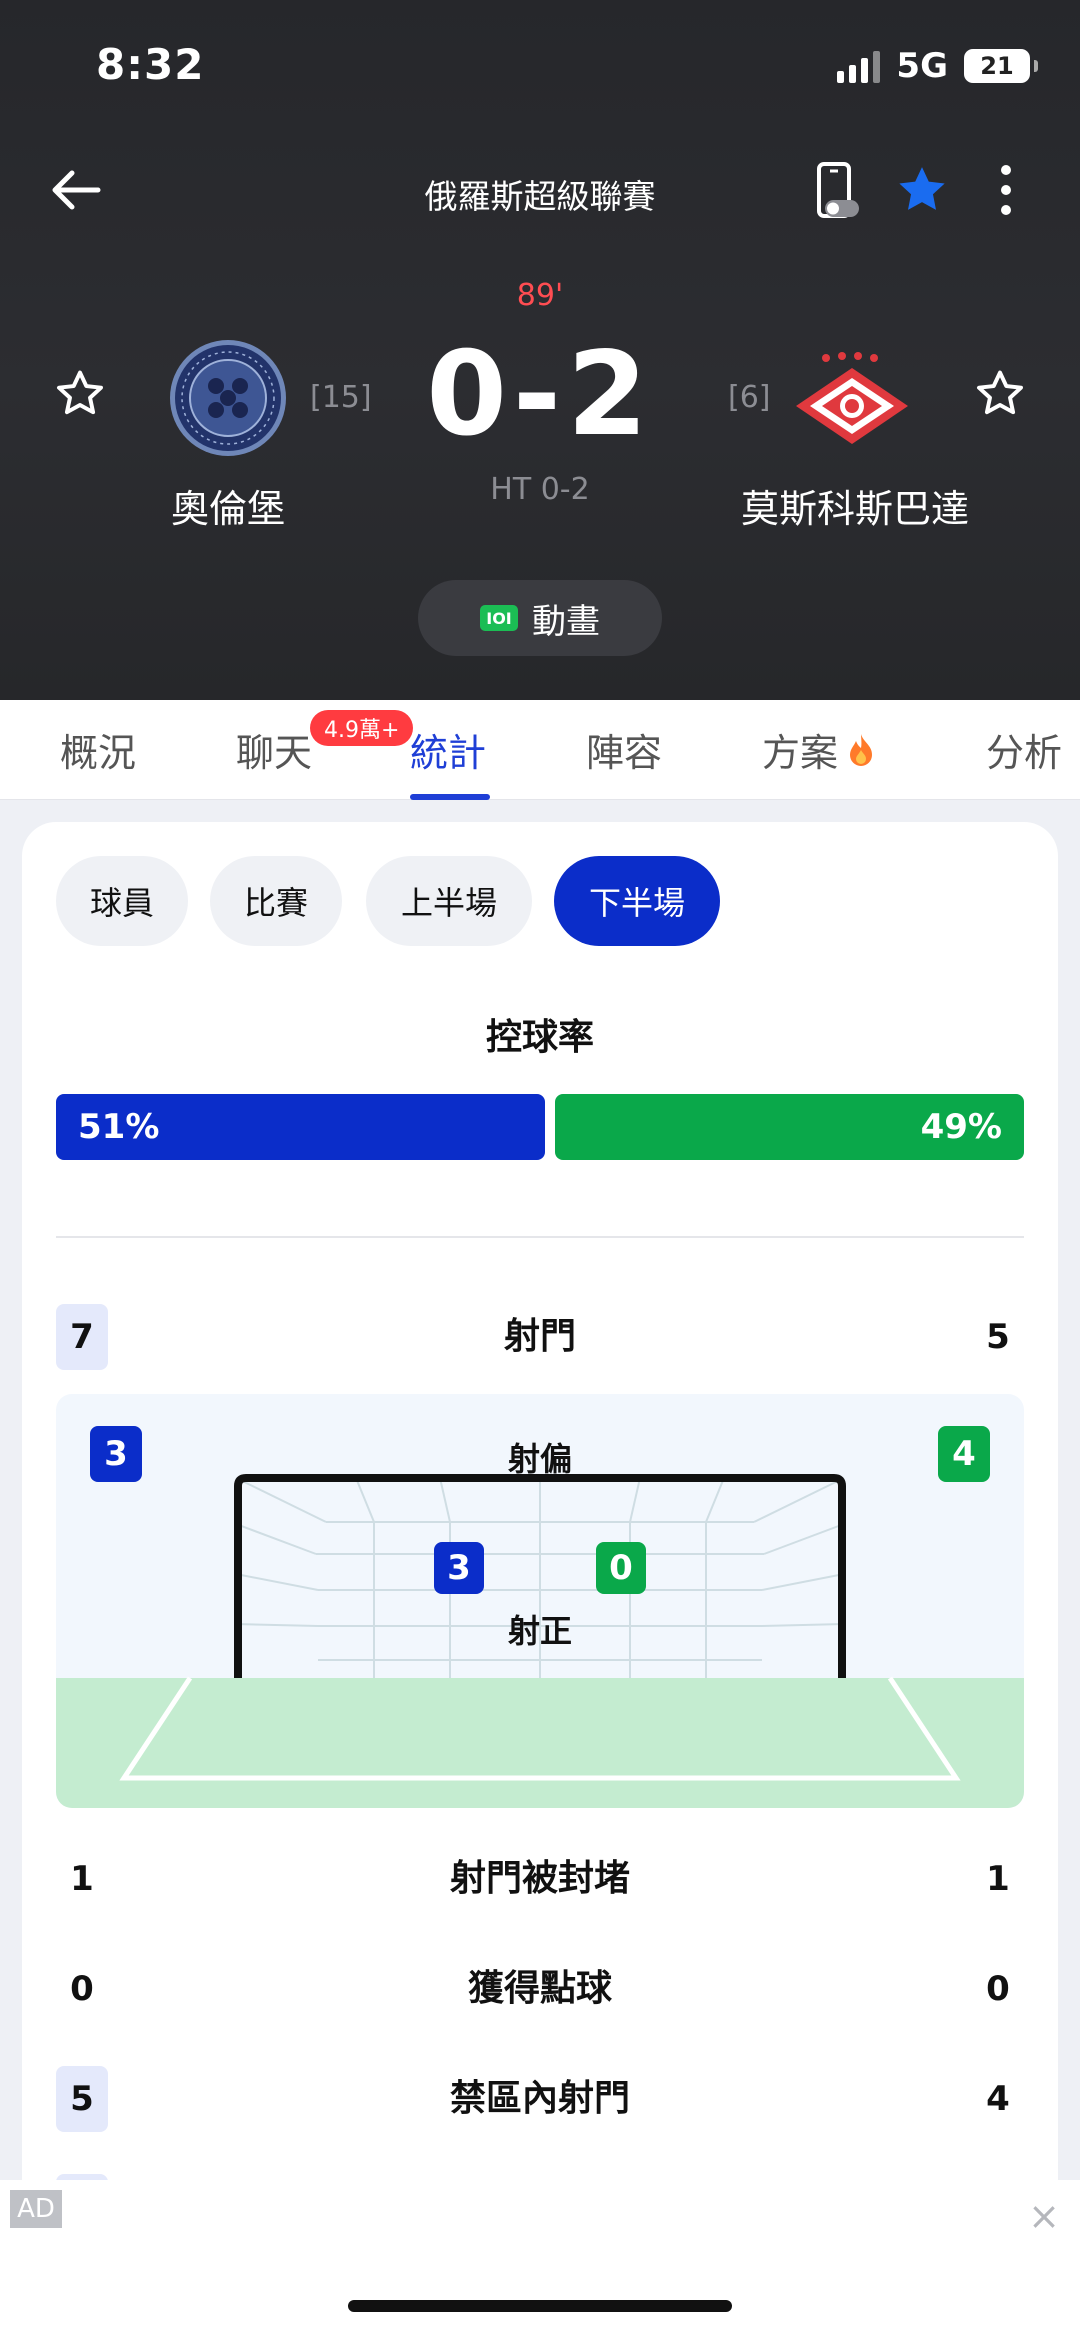 The height and width of the screenshot is (2337, 1080). Describe the element at coordinates (922, 66) in the screenshot. I see `network-label: 5G` at that location.